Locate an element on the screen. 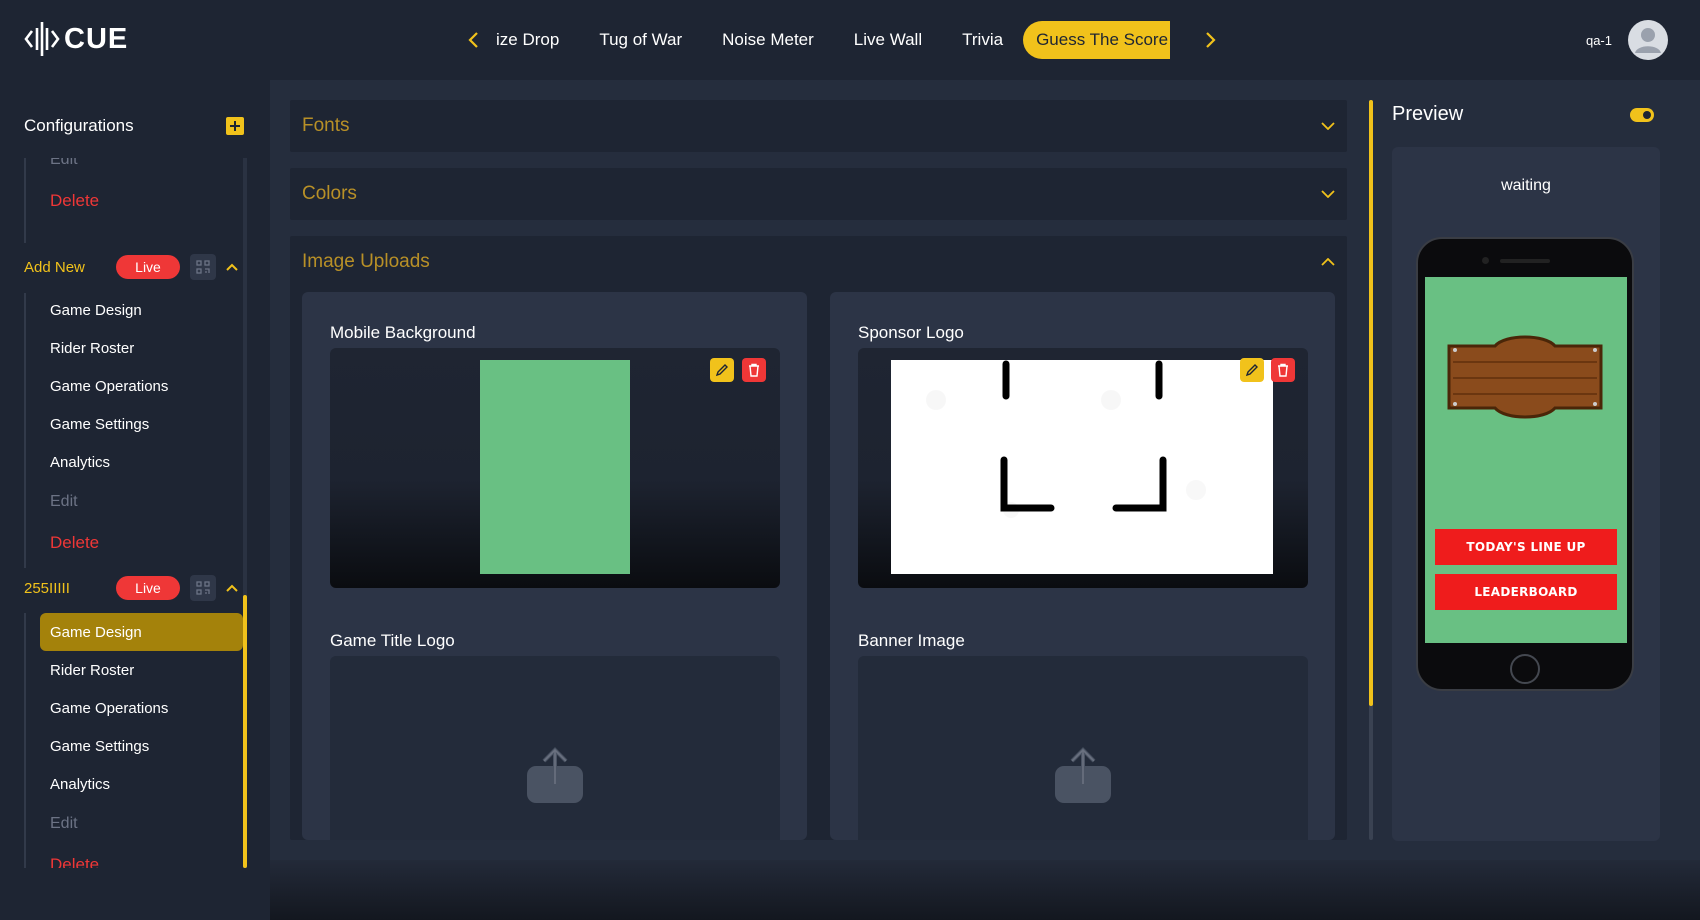  todays-line-up-button: TODAY'S LINE UP is located at coordinates (1526, 547).